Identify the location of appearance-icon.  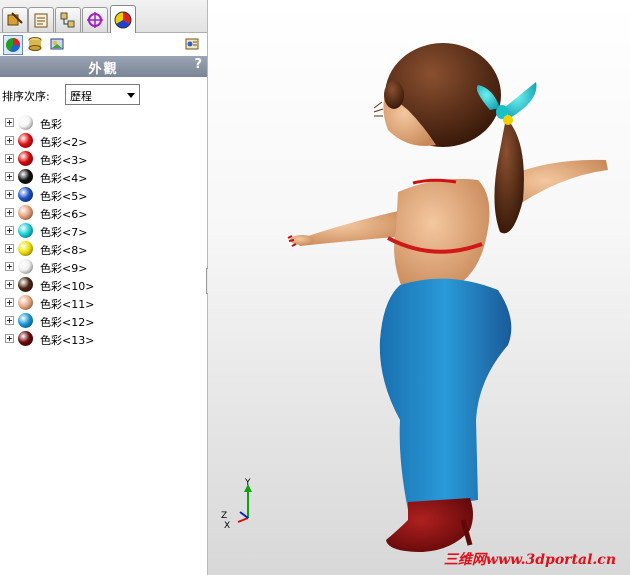
(123, 19).